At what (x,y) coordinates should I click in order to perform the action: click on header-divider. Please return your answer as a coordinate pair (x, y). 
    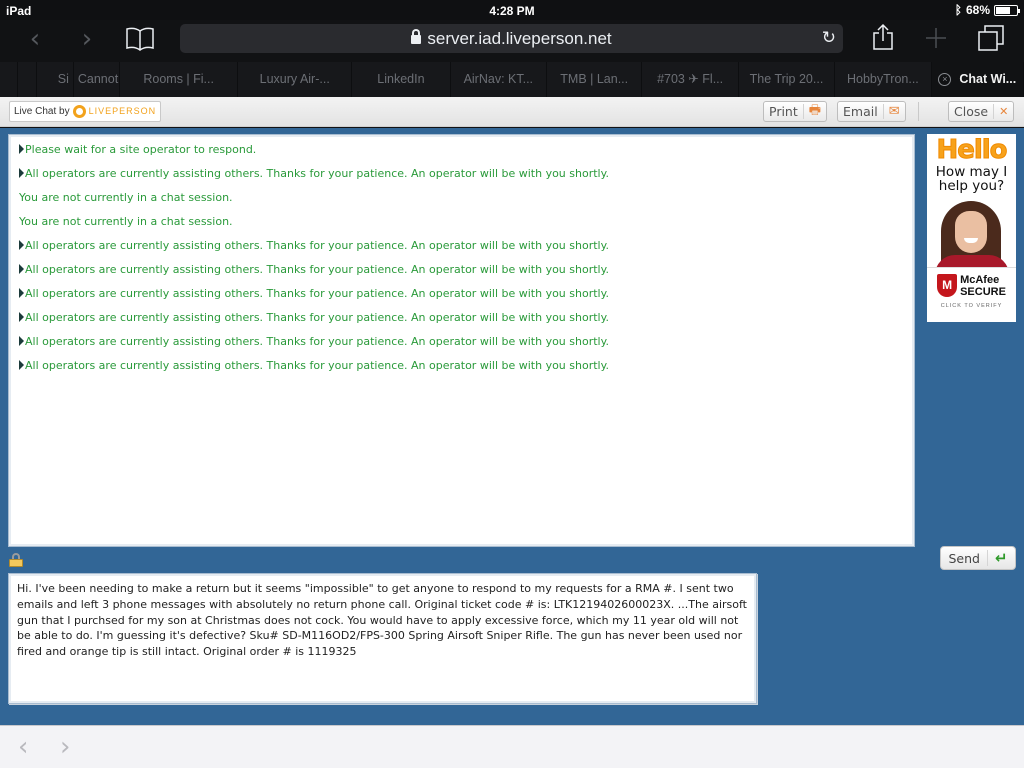
    Looking at the image, I should click on (918, 111).